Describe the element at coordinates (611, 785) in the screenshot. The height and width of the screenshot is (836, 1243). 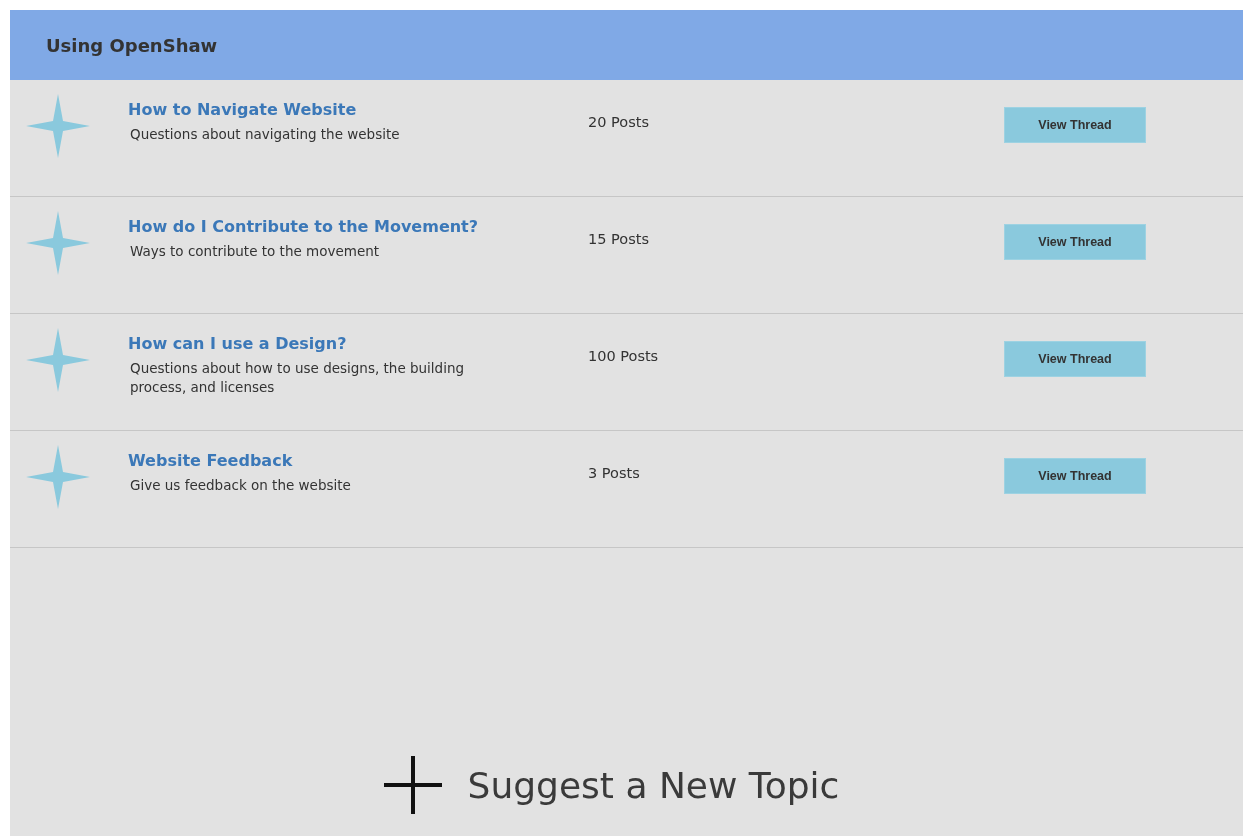
I see `suggest-topic-button: Suggest a New Topic` at that location.